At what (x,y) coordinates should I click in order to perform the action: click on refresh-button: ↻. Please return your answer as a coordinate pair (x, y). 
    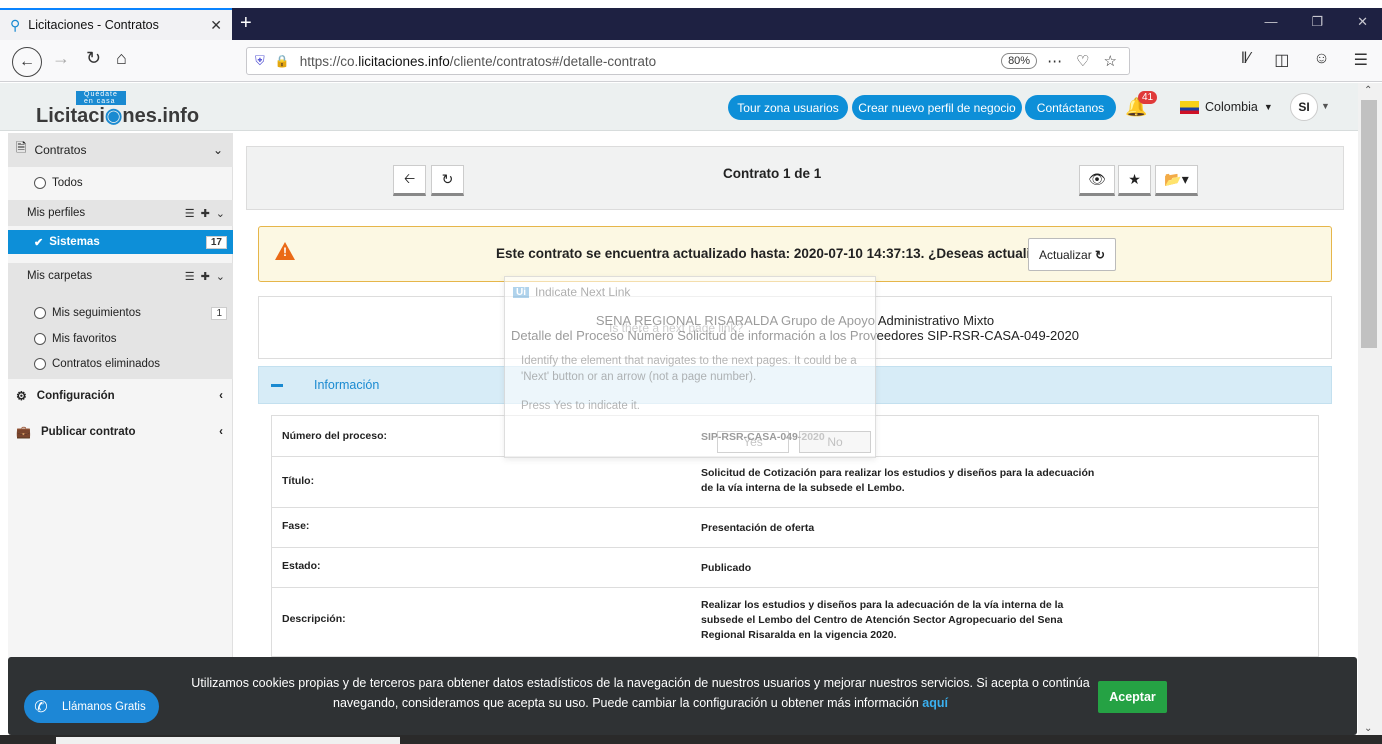
    Looking at the image, I should click on (447, 180).